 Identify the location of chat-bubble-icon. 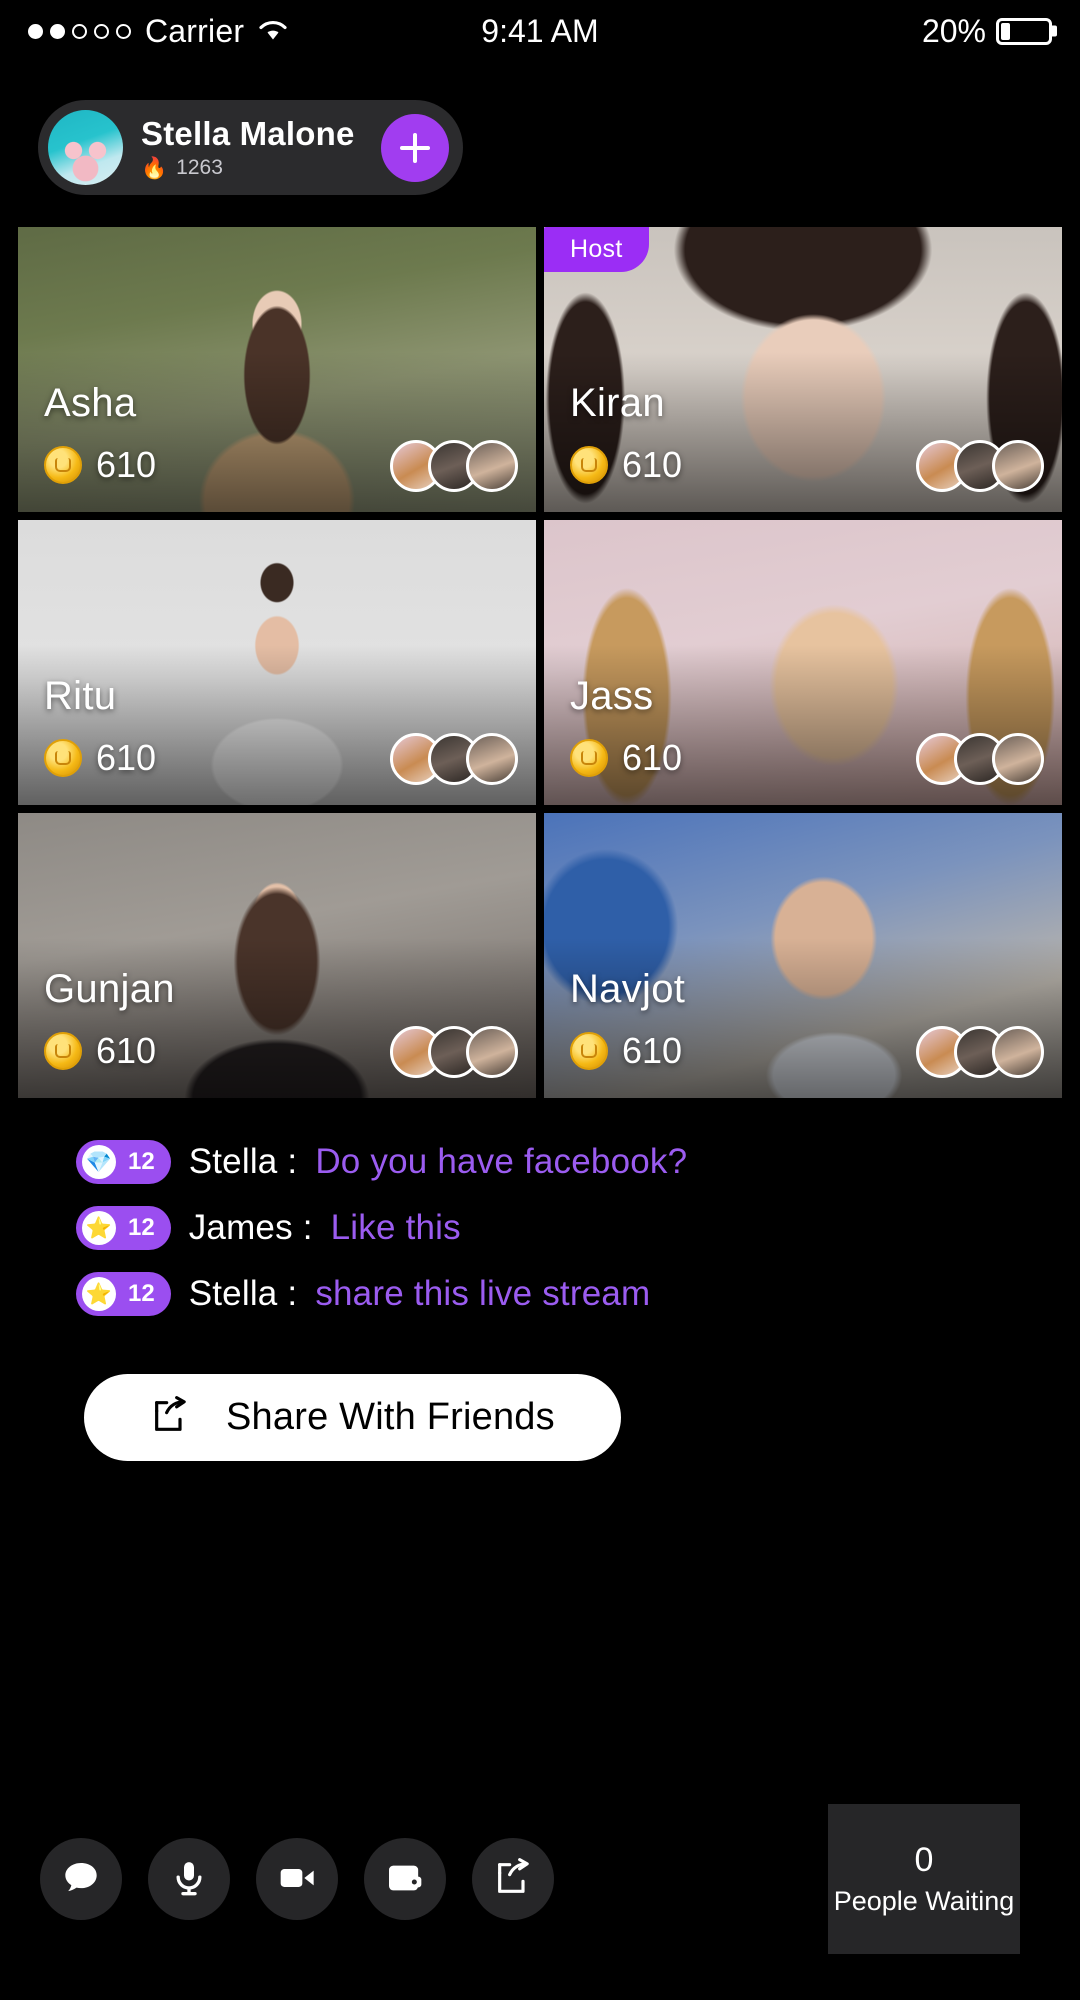
(81, 1879).